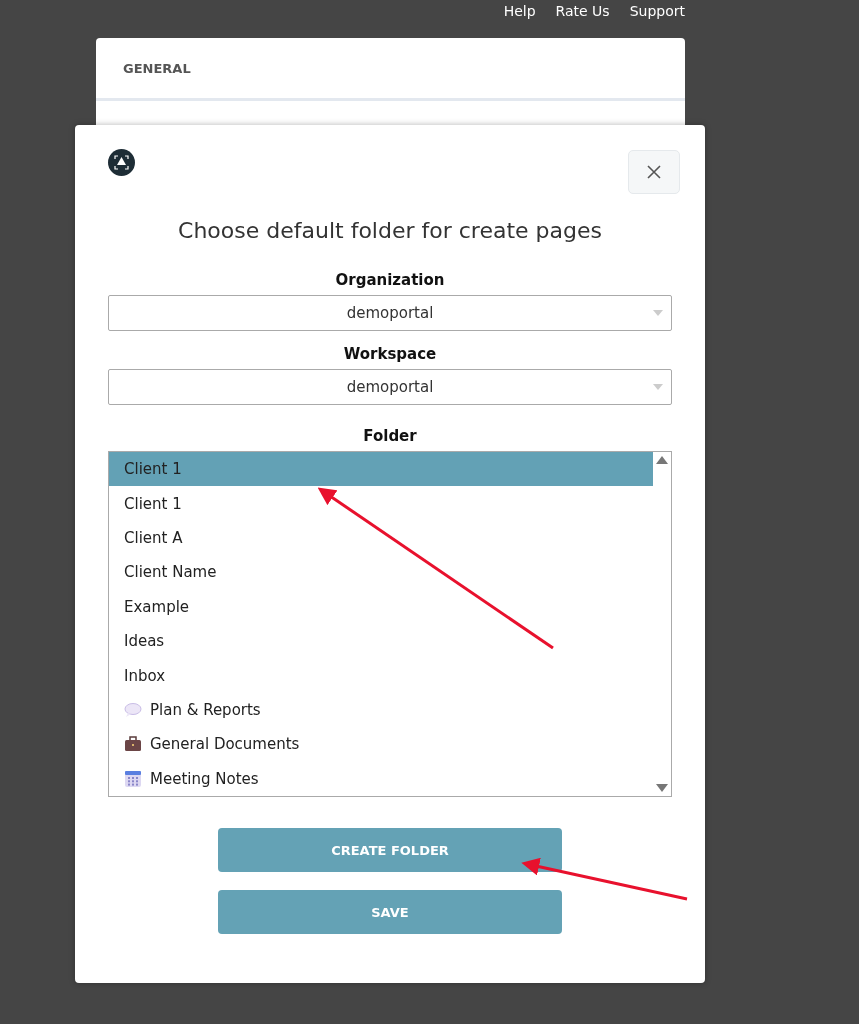 The height and width of the screenshot is (1024, 859). Describe the element at coordinates (381, 572) in the screenshot. I see `folder-item: Client Name` at that location.